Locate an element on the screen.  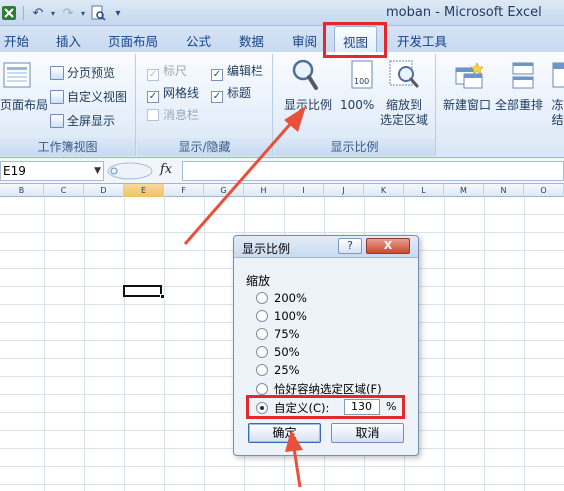
column-header-active: E is located at coordinates (144, 190).